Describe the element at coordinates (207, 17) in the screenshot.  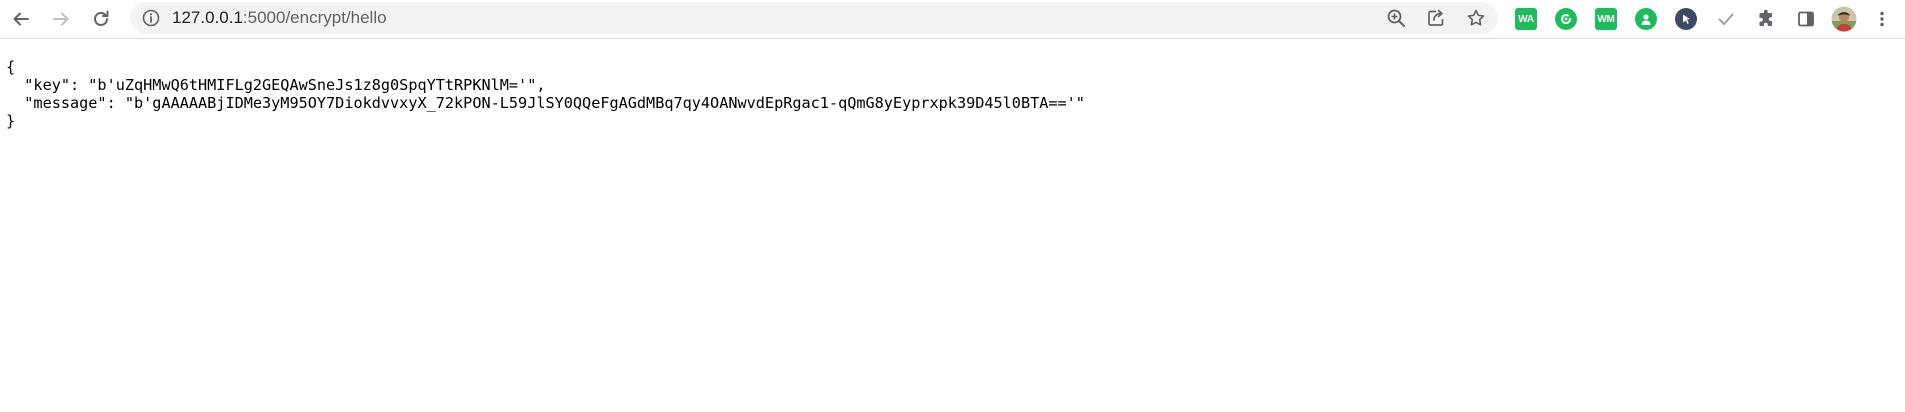
I see `url-host: 127.0.0.1` at that location.